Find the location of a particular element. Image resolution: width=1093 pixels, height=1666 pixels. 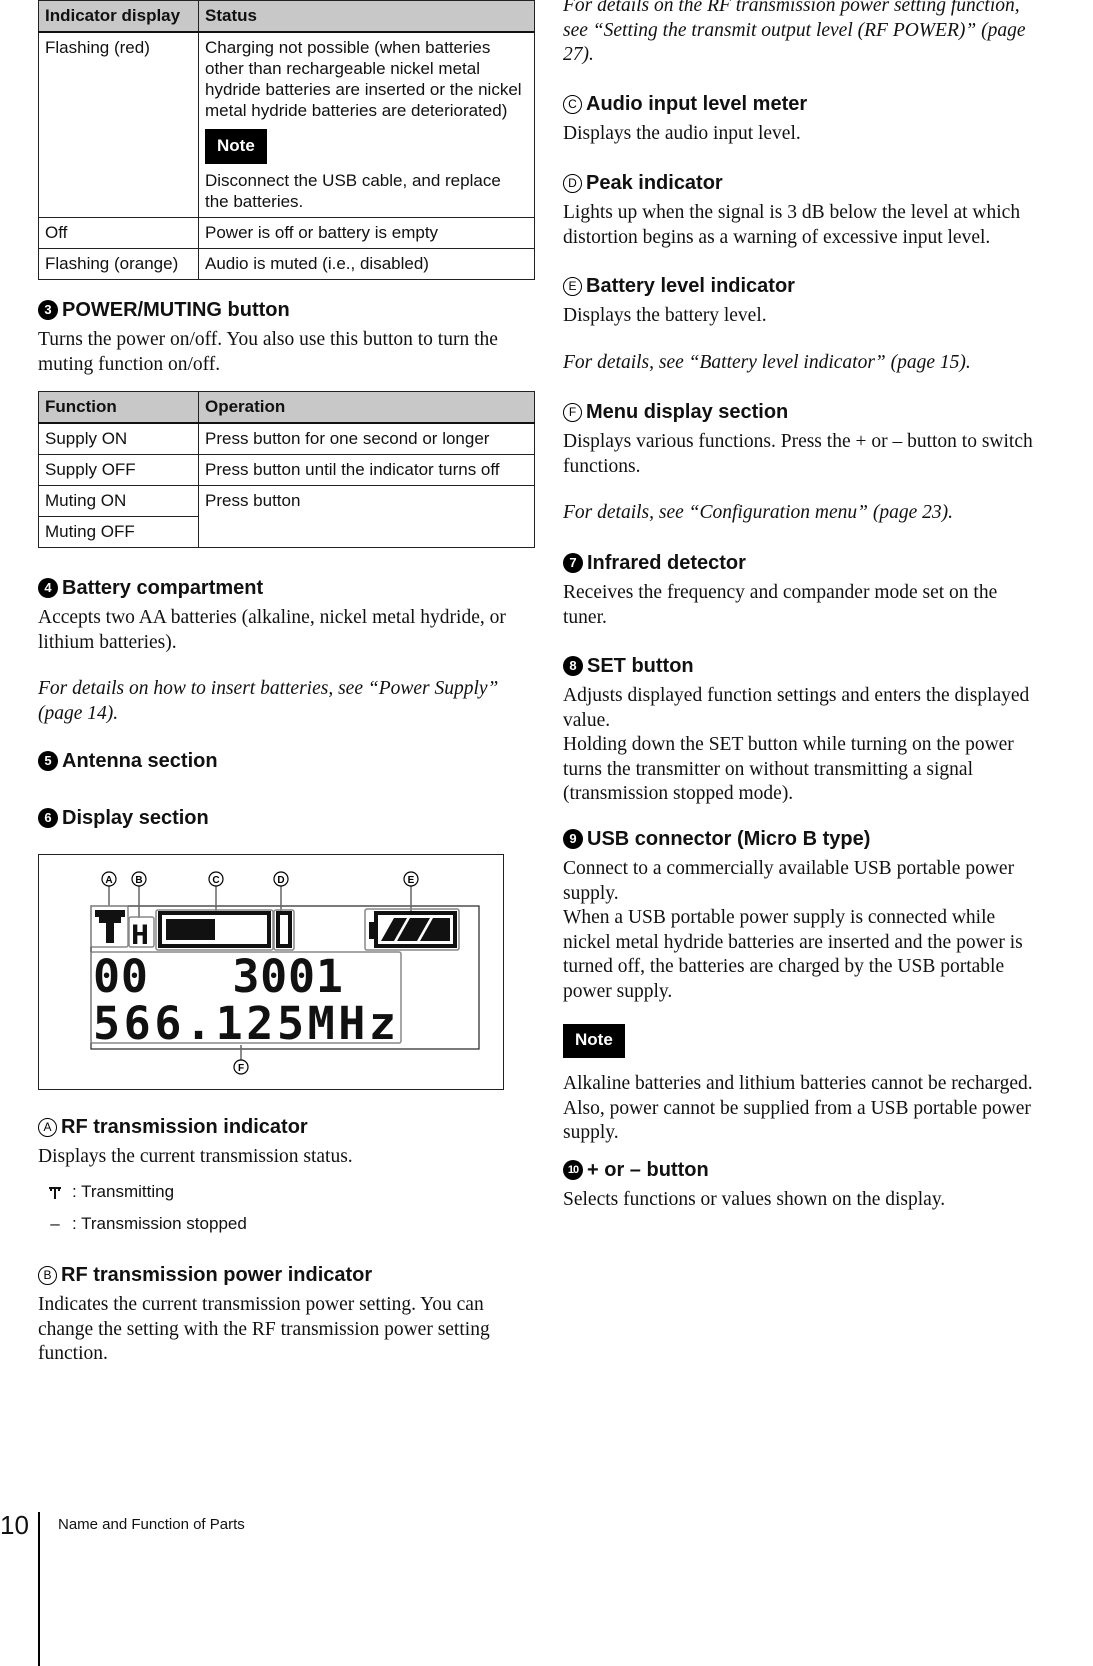

section-display: 6 Display section is located at coordinates (286, 818).